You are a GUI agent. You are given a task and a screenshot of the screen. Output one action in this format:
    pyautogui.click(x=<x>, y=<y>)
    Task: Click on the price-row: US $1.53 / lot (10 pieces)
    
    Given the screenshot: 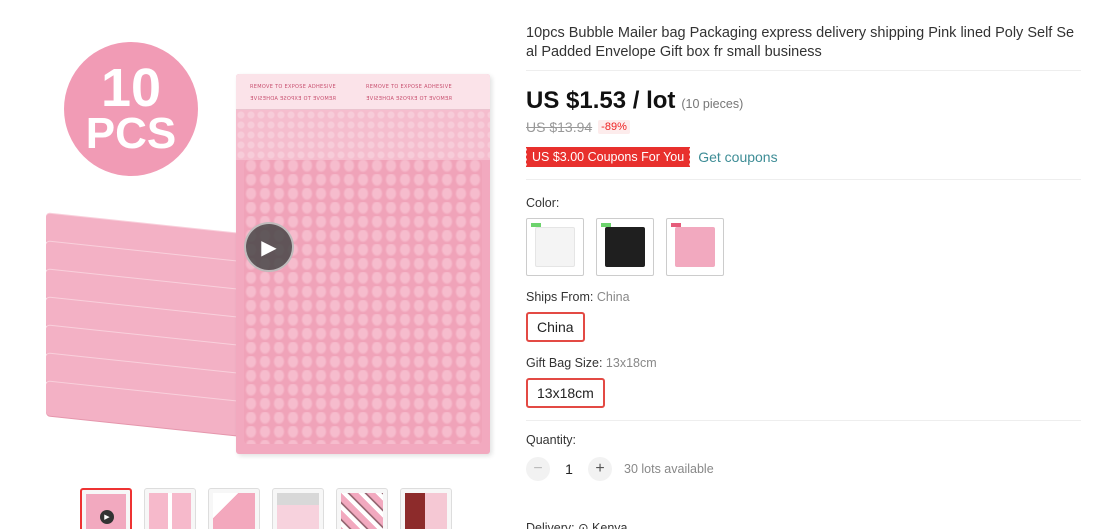 What is the action you would take?
    pyautogui.click(x=803, y=101)
    